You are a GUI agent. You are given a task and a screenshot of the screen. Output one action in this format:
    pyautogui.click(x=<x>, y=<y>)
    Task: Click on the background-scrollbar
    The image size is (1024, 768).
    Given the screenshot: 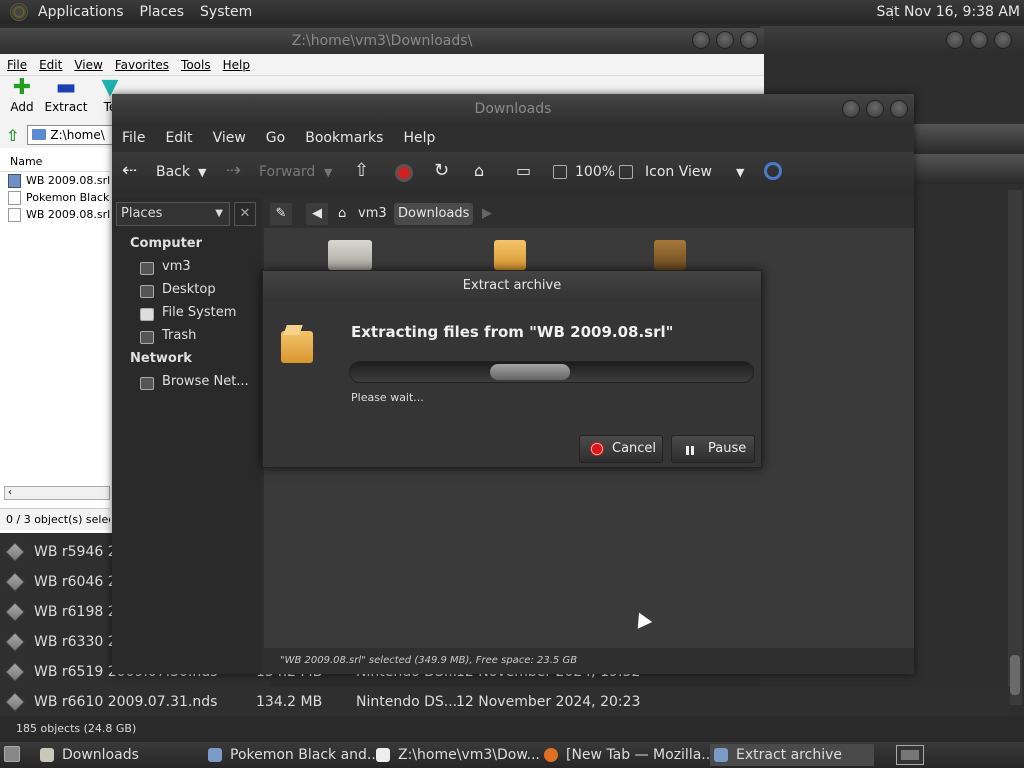 What is the action you would take?
    pyautogui.click(x=1015, y=447)
    